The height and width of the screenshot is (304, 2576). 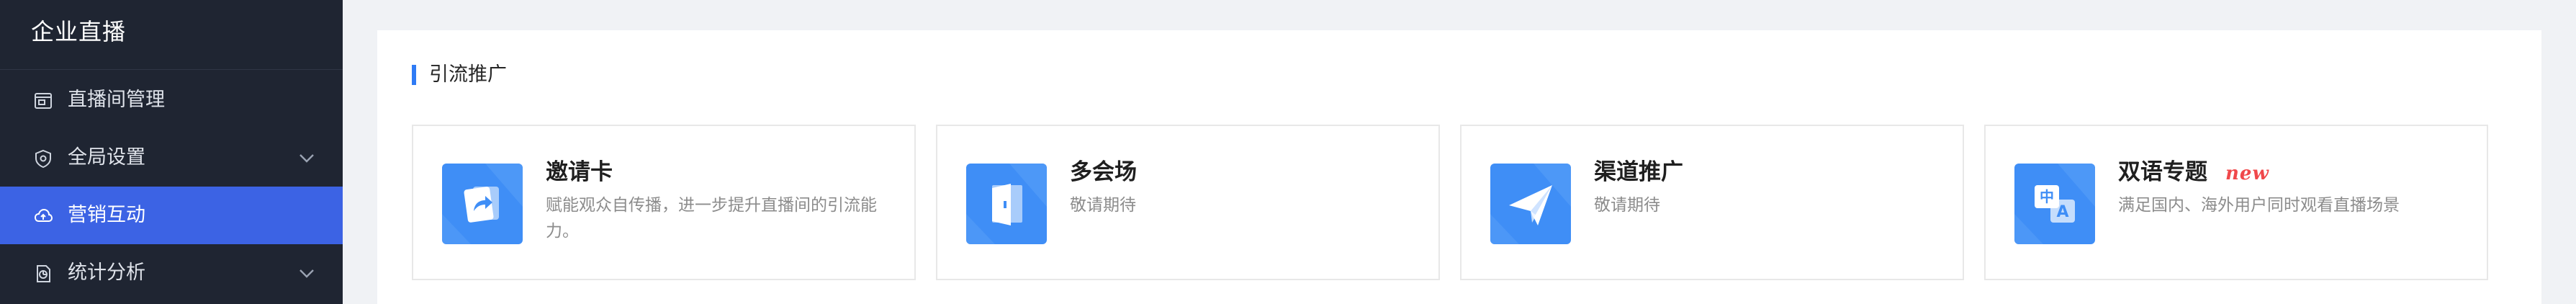 I want to click on feature-card-invitation: 邀请卡 赋能观众自传播，进一步提升直播间的引流能力。, so click(x=664, y=202).